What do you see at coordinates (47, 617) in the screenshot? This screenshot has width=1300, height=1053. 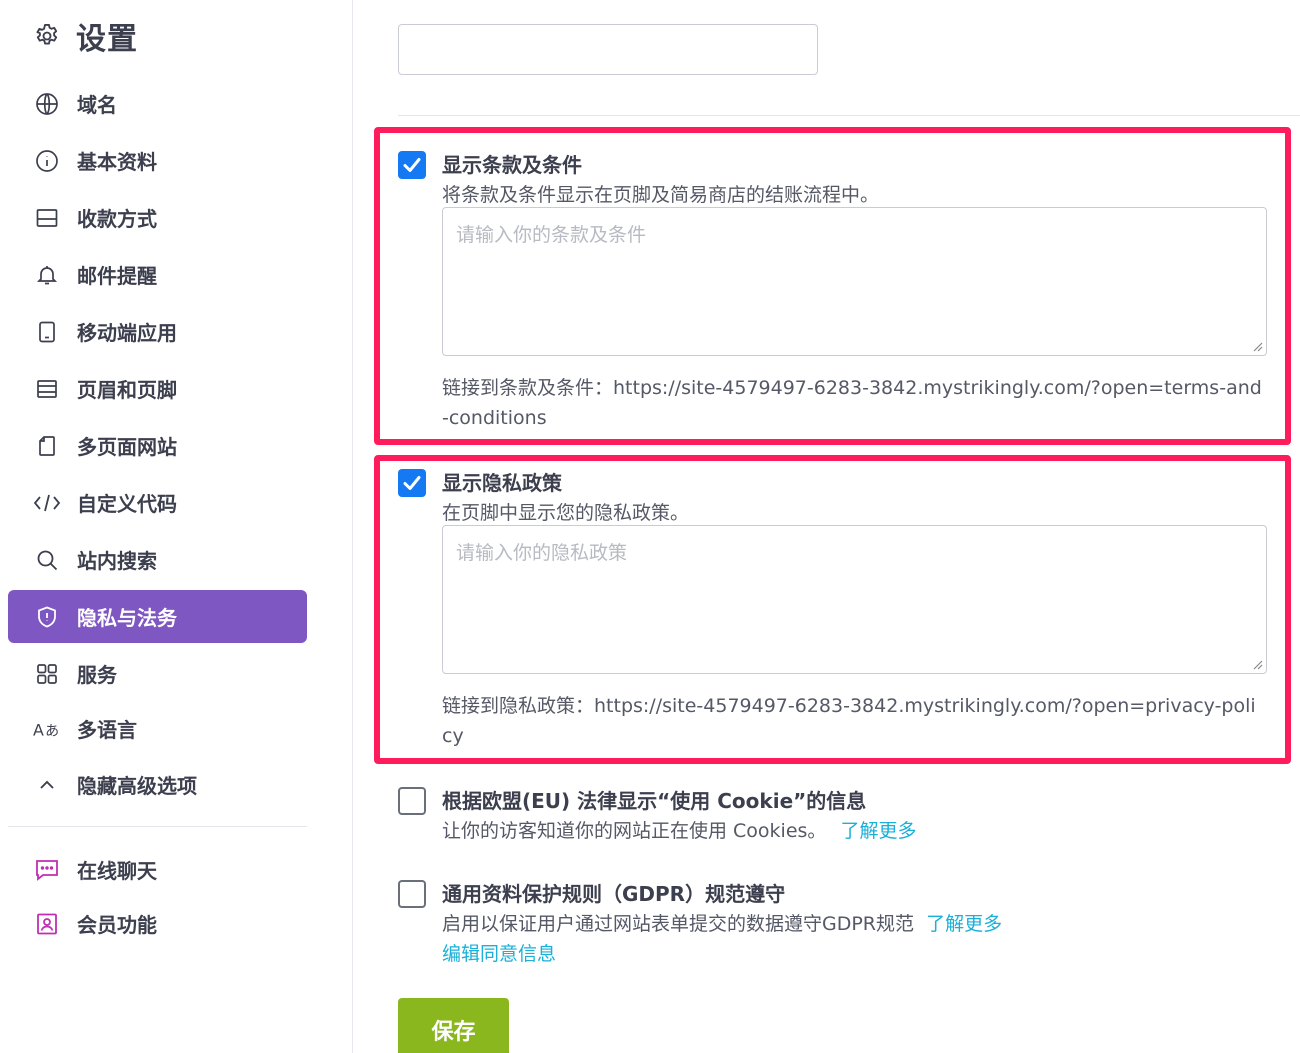 I see `shield-icon` at bounding box center [47, 617].